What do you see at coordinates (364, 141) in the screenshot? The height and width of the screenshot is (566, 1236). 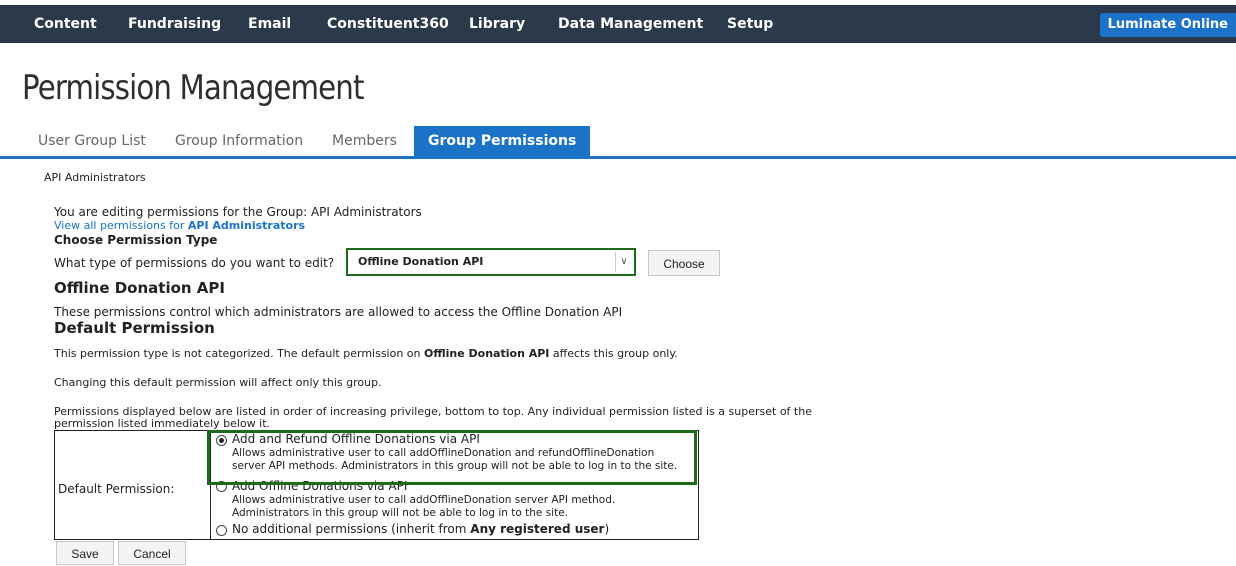 I see `tab-members: Members` at bounding box center [364, 141].